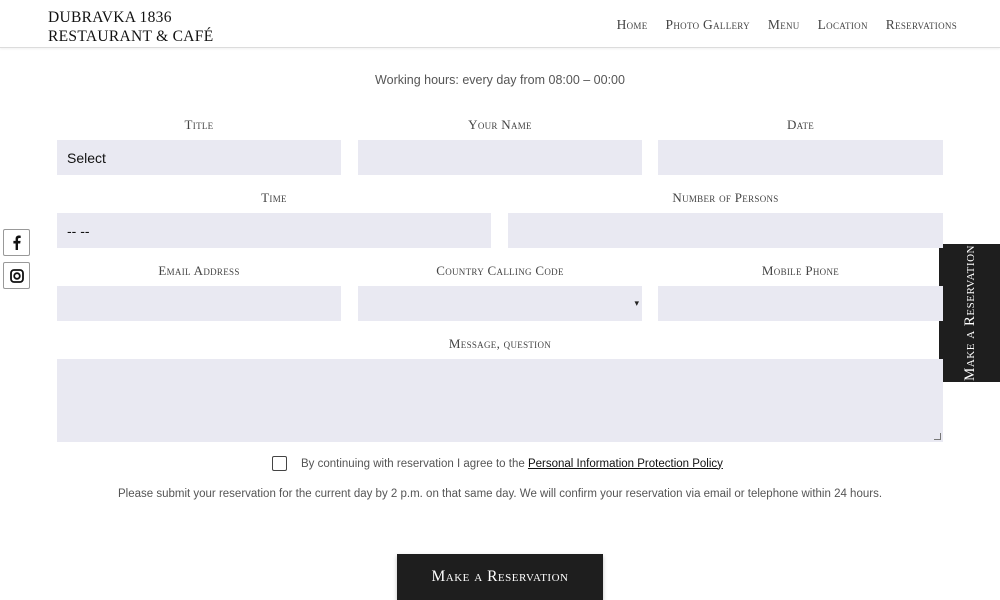 The height and width of the screenshot is (600, 1000). Describe the element at coordinates (800, 157) in the screenshot. I see `date-field` at that location.